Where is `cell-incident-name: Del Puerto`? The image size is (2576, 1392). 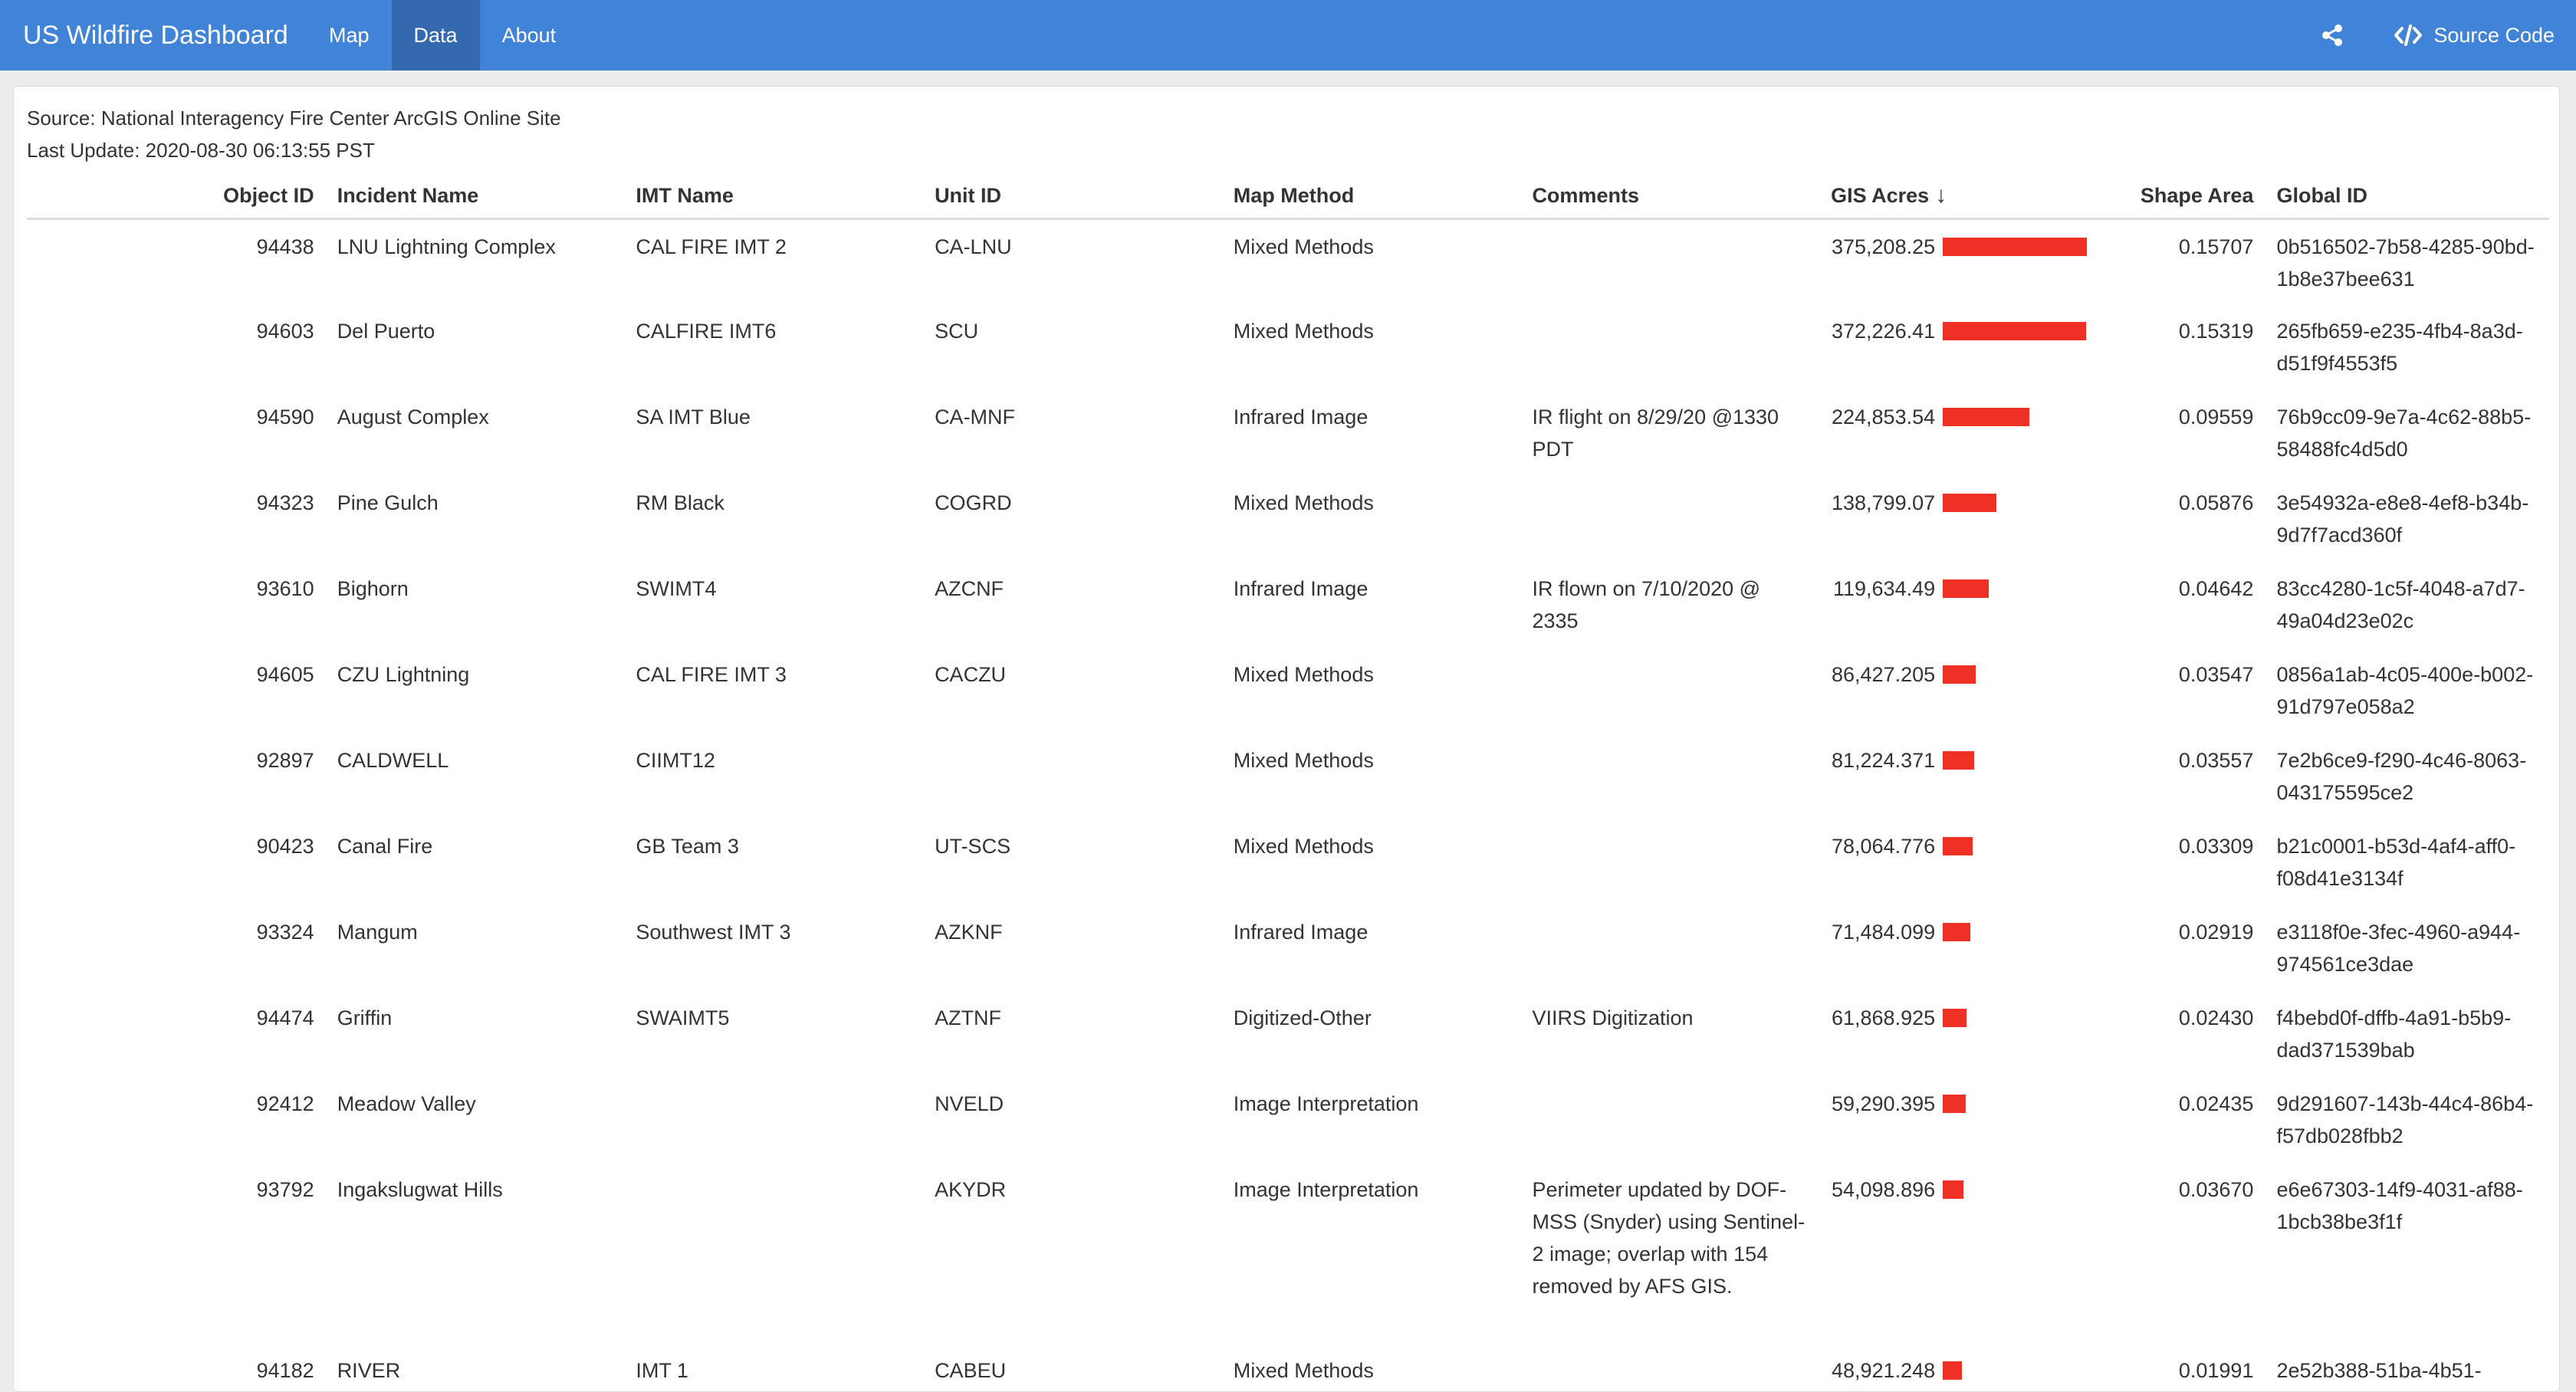 cell-incident-name: Del Puerto is located at coordinates (386, 331).